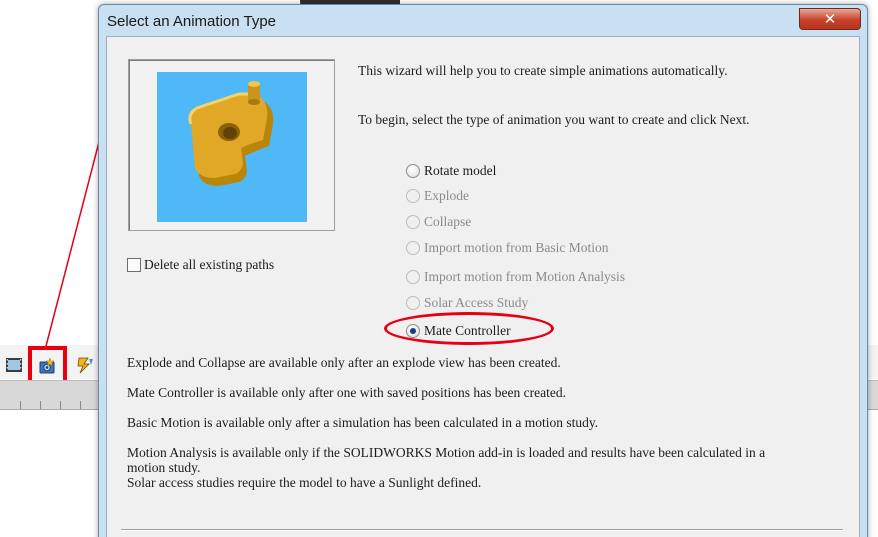  I want to click on option-import-basic-motion: Import motion from Basic Motion, so click(507, 248).